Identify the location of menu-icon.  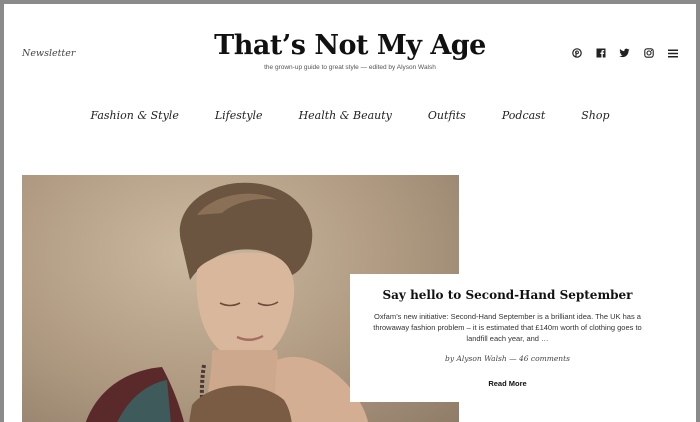
(672, 53).